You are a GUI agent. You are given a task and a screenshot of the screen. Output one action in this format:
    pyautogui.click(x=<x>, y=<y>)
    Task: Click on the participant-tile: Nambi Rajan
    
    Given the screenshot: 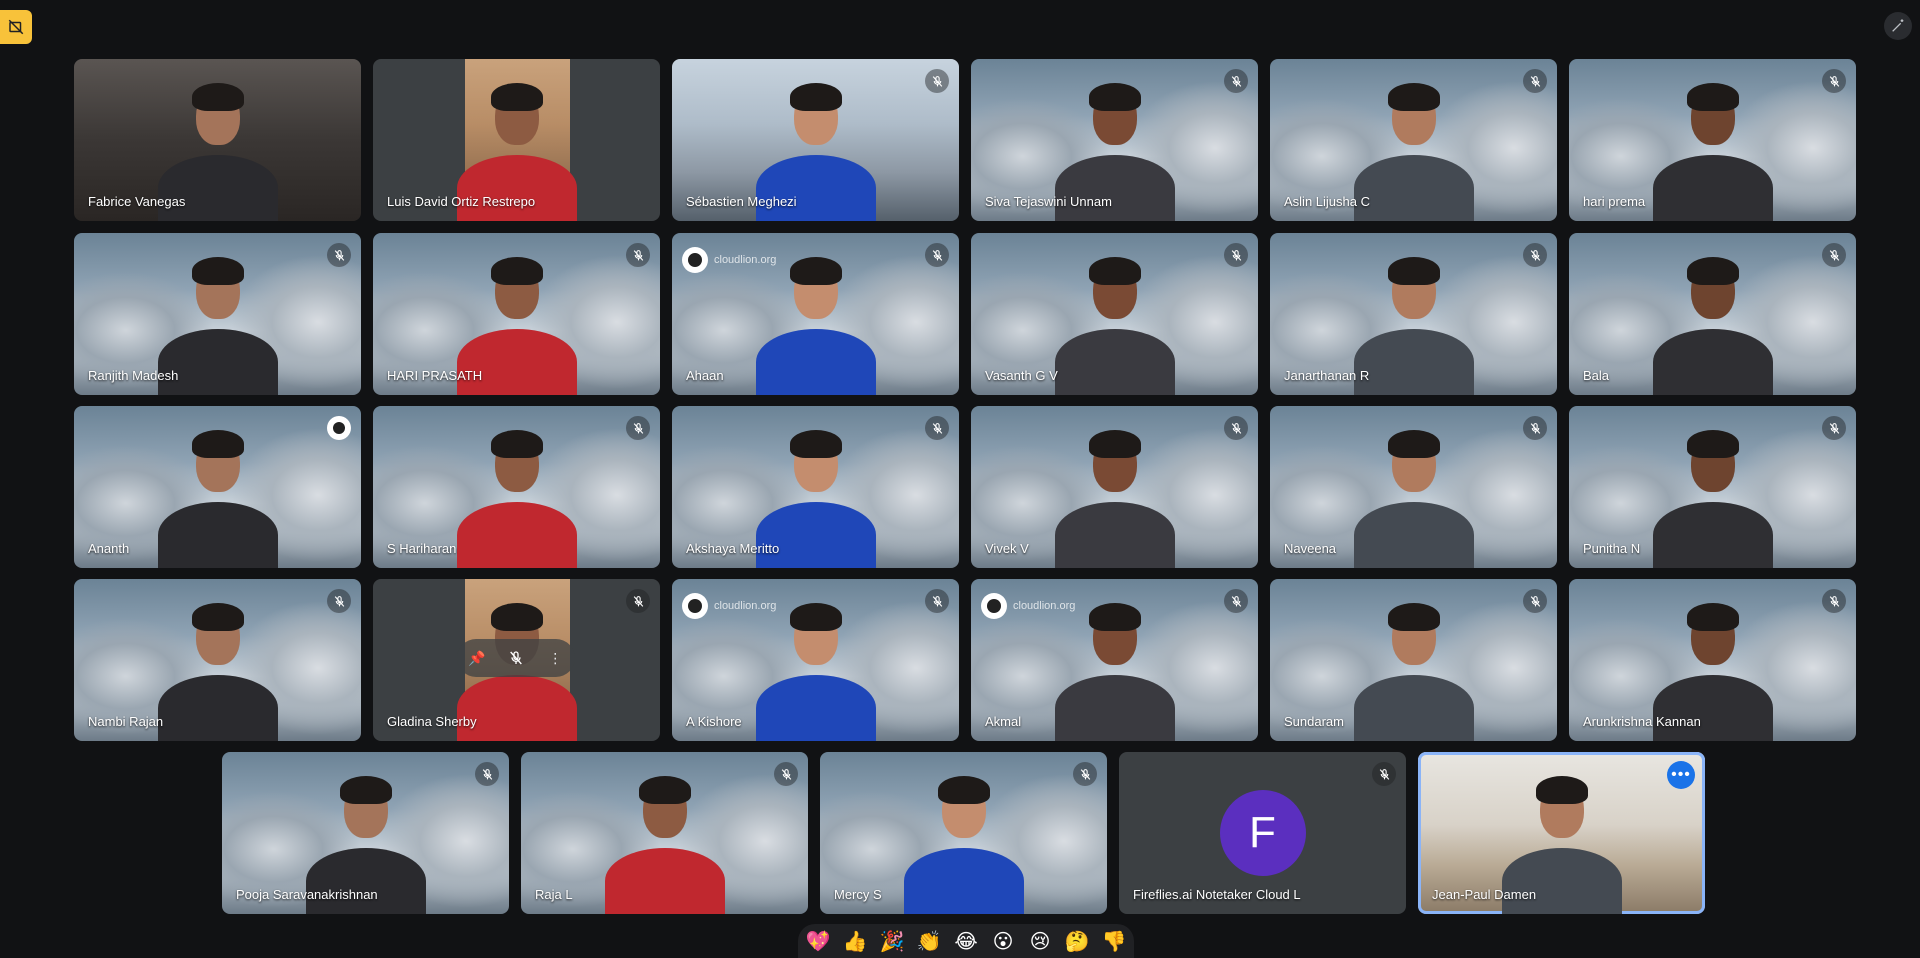 What is the action you would take?
    pyautogui.click(x=217, y=660)
    